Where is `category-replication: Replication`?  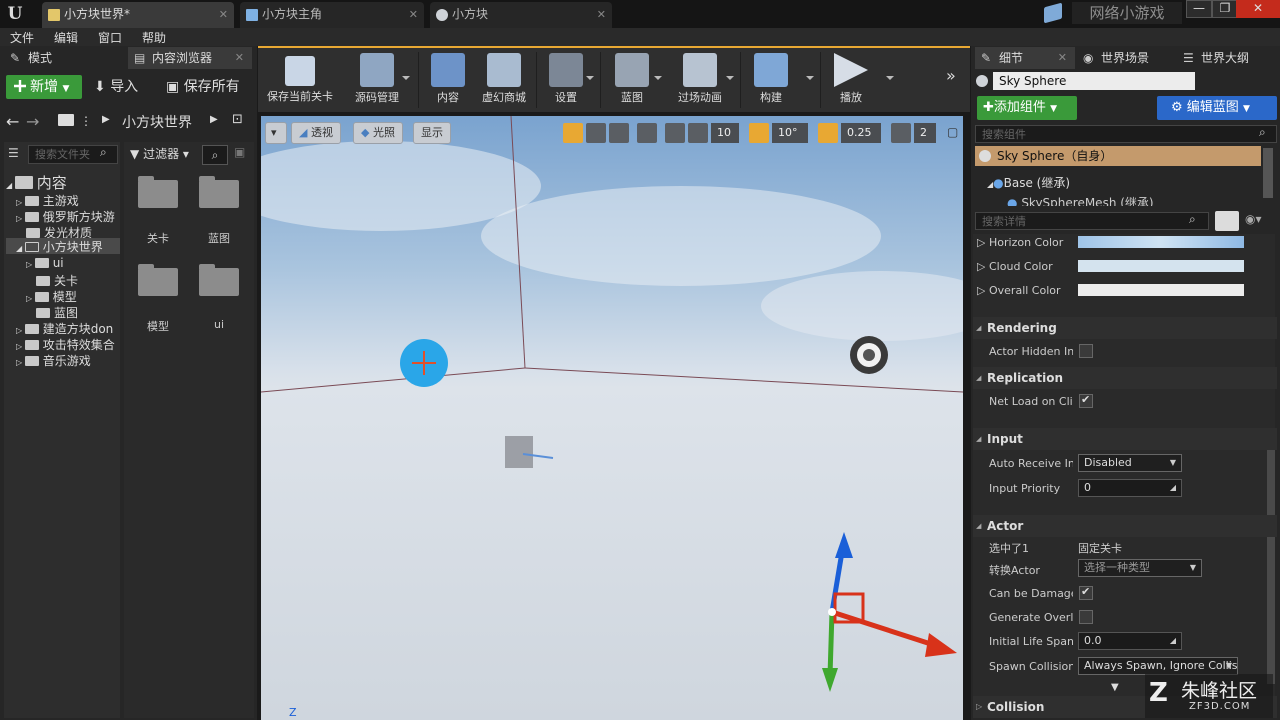
category-replication: Replication is located at coordinates (1125, 378).